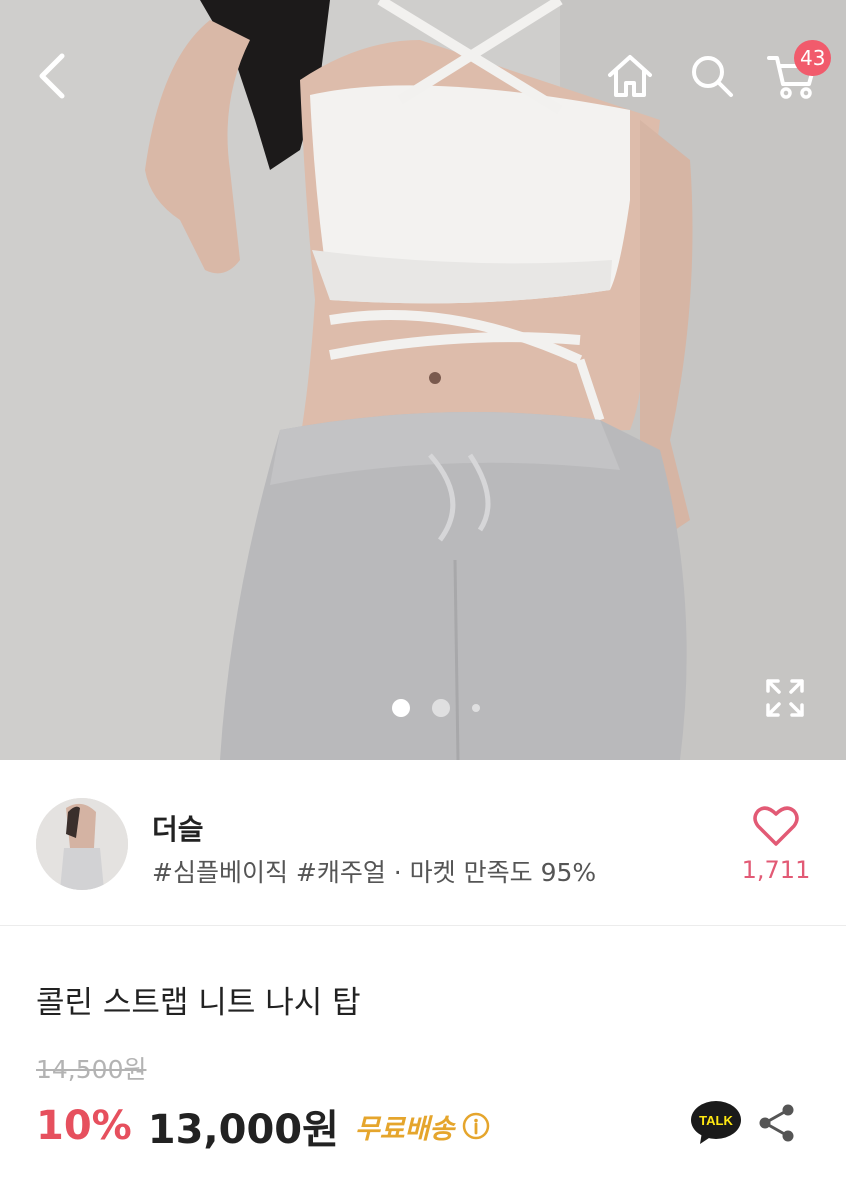 The height and width of the screenshot is (1200, 846). I want to click on expand-icon, so click(785, 698).